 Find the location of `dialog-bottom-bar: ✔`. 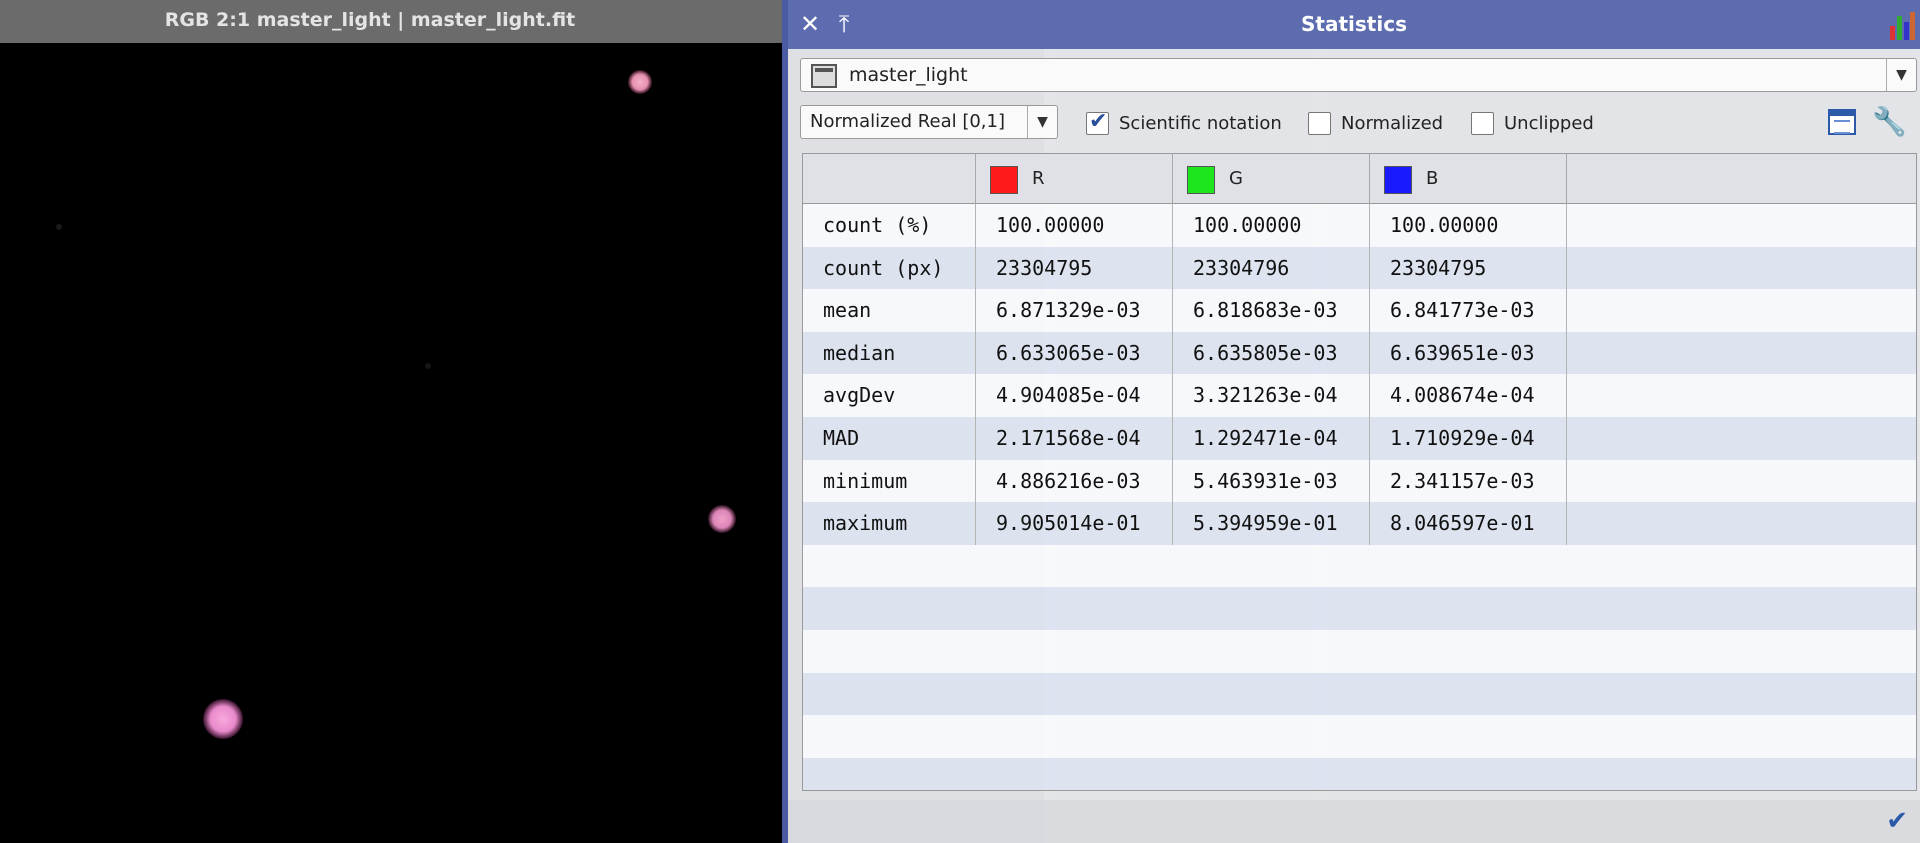

dialog-bottom-bar: ✔ is located at coordinates (1354, 821).